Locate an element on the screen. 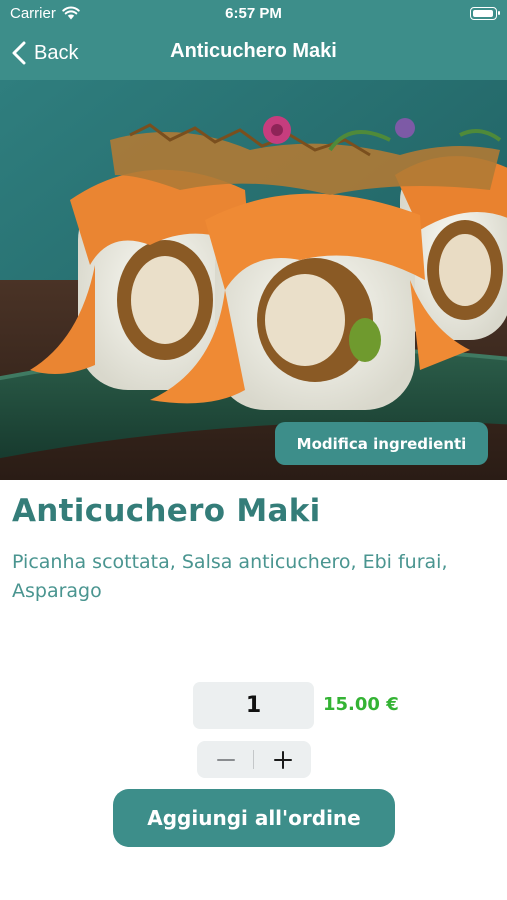 The width and height of the screenshot is (507, 900). plus-icon is located at coordinates (282, 759).